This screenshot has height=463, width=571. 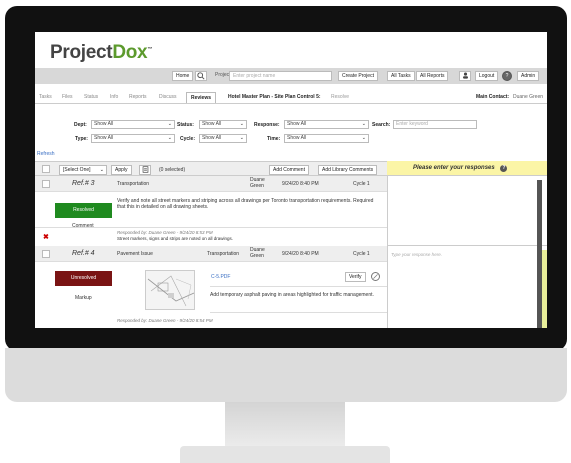 What do you see at coordinates (223, 124) in the screenshot?
I see `status-select: Show All ⌄` at bounding box center [223, 124].